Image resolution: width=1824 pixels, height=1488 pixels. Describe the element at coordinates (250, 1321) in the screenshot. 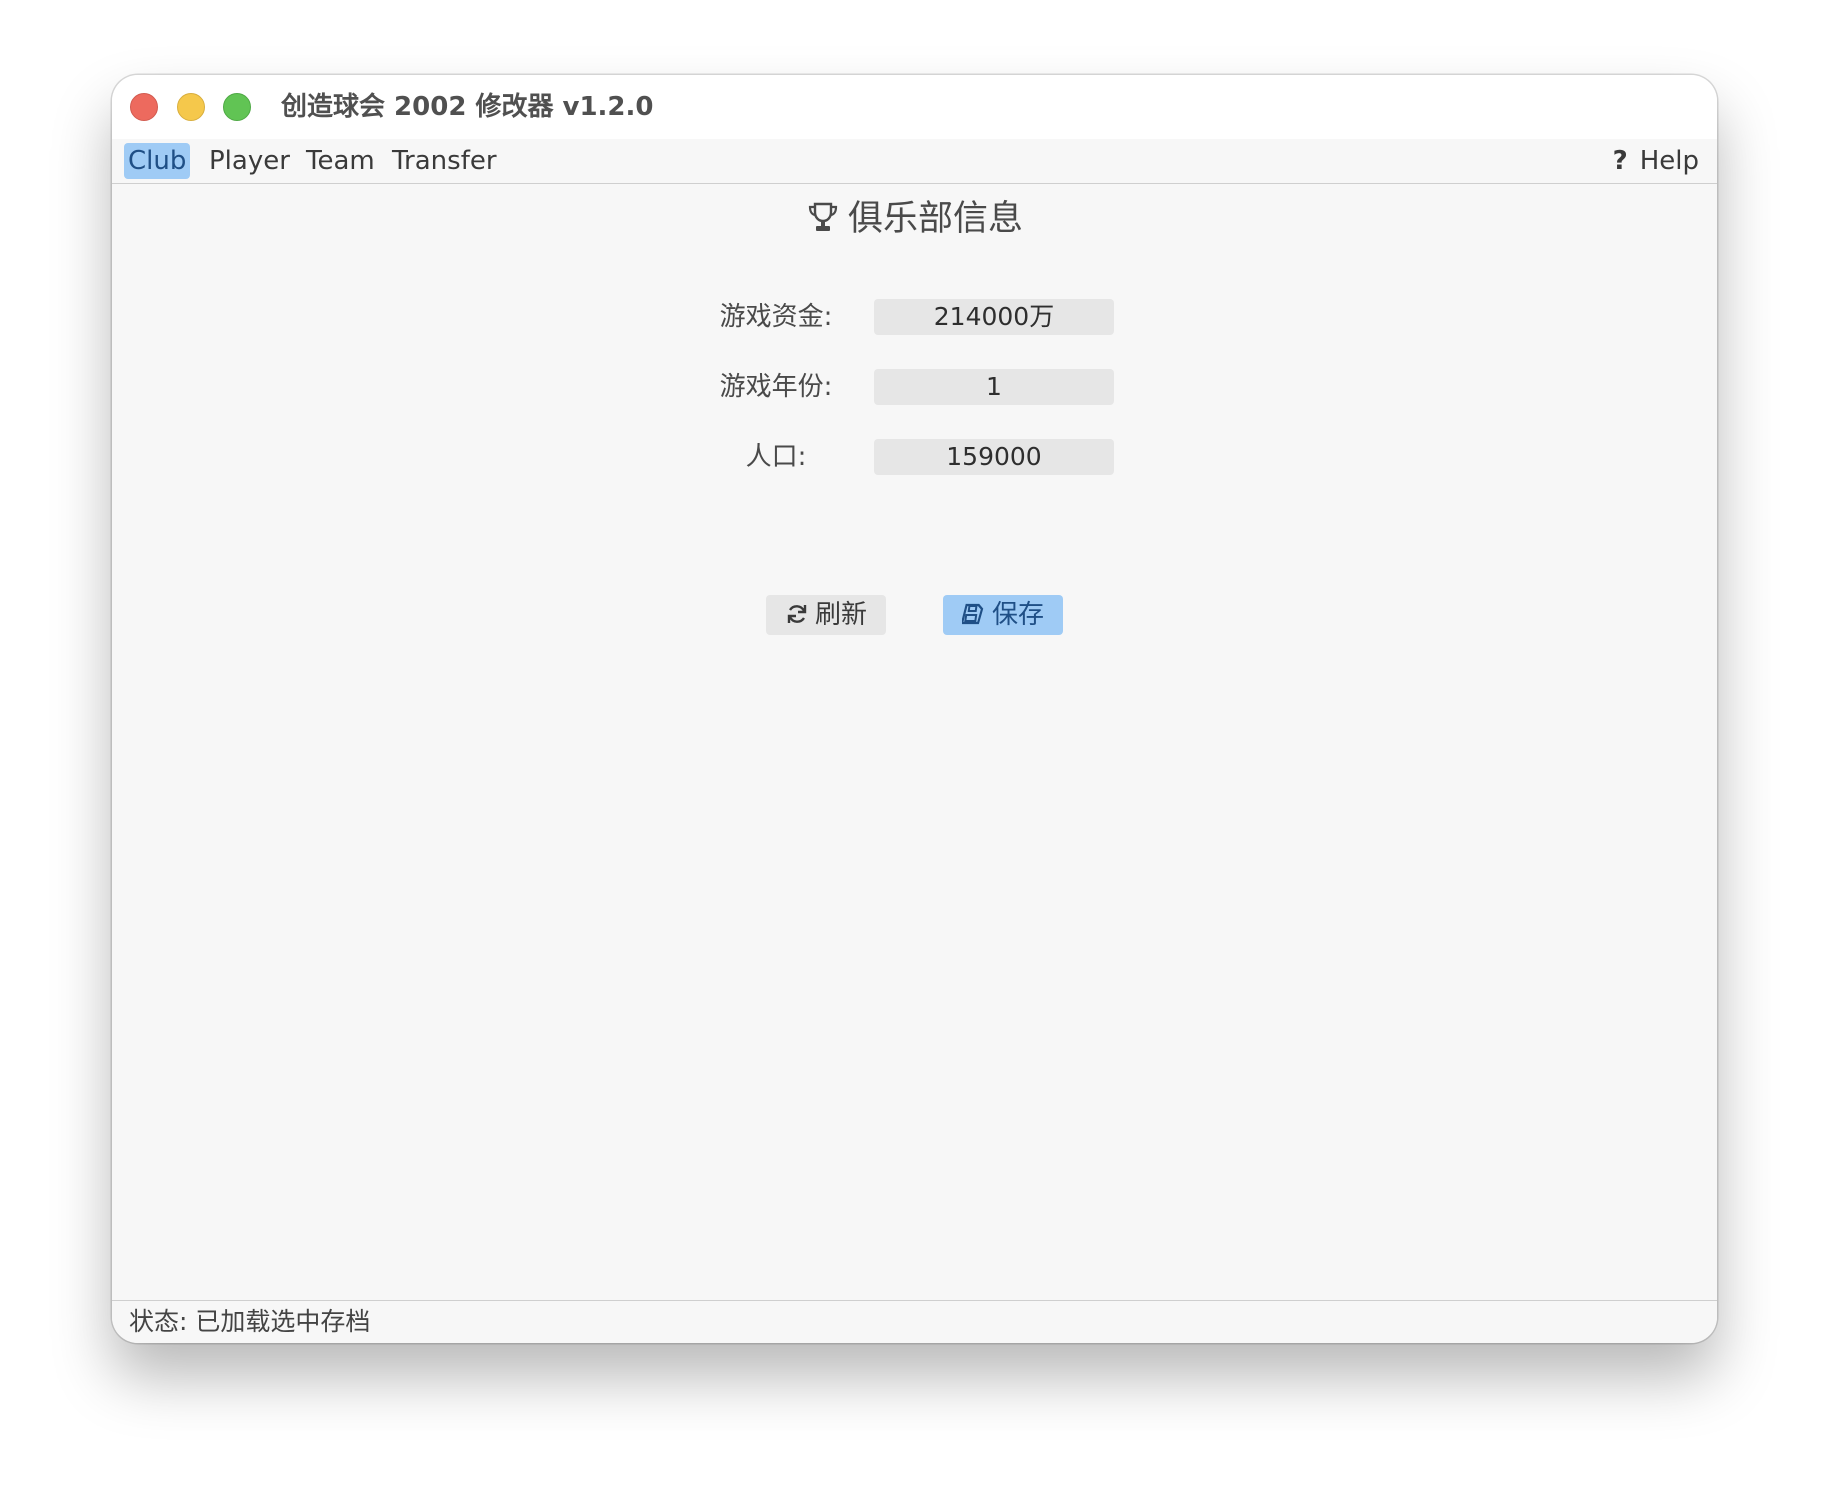

I see `status-text: 状态: 已加载选中存档` at that location.